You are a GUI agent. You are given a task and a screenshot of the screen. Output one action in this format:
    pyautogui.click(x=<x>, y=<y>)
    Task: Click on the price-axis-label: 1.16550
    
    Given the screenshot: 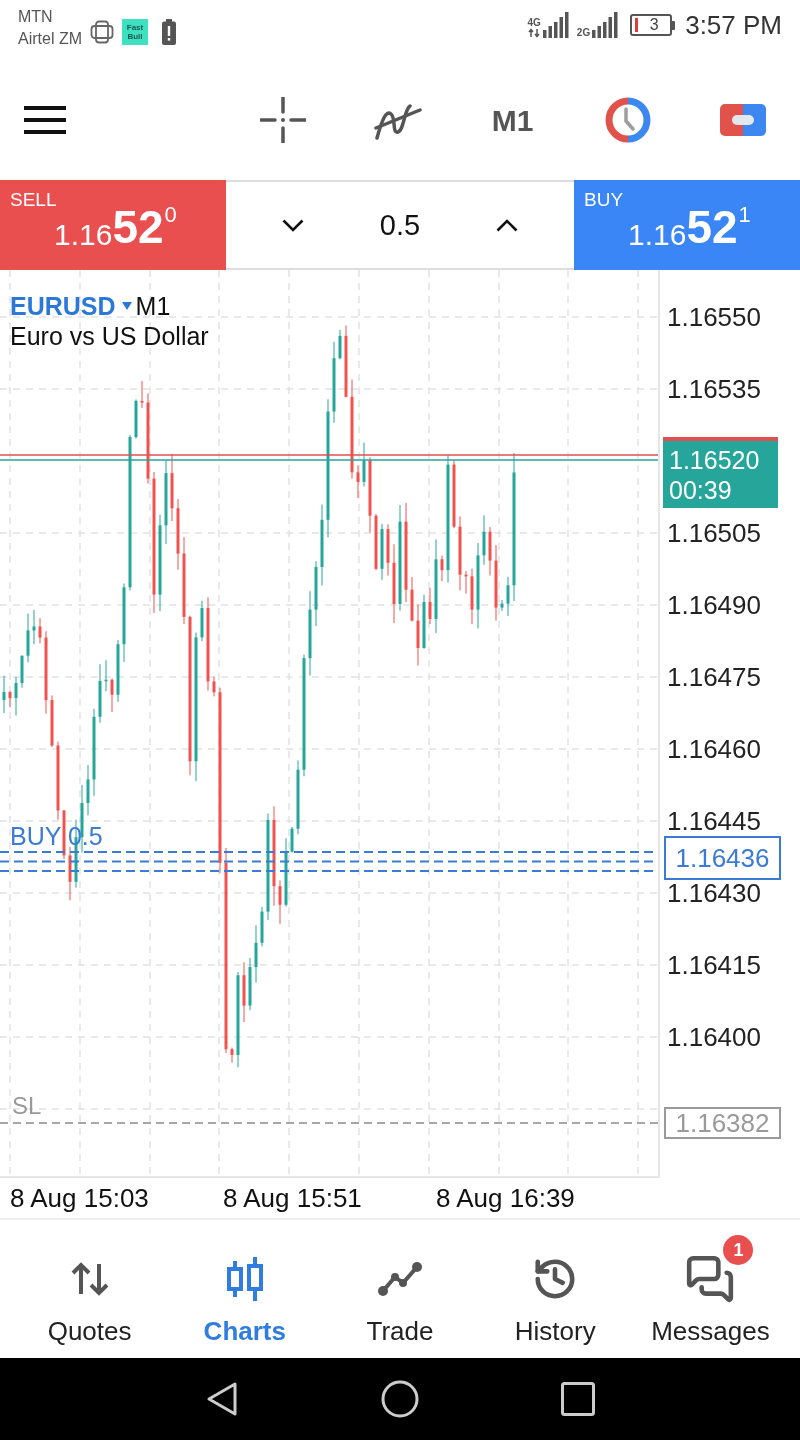 What is the action you would take?
    pyautogui.click(x=714, y=317)
    